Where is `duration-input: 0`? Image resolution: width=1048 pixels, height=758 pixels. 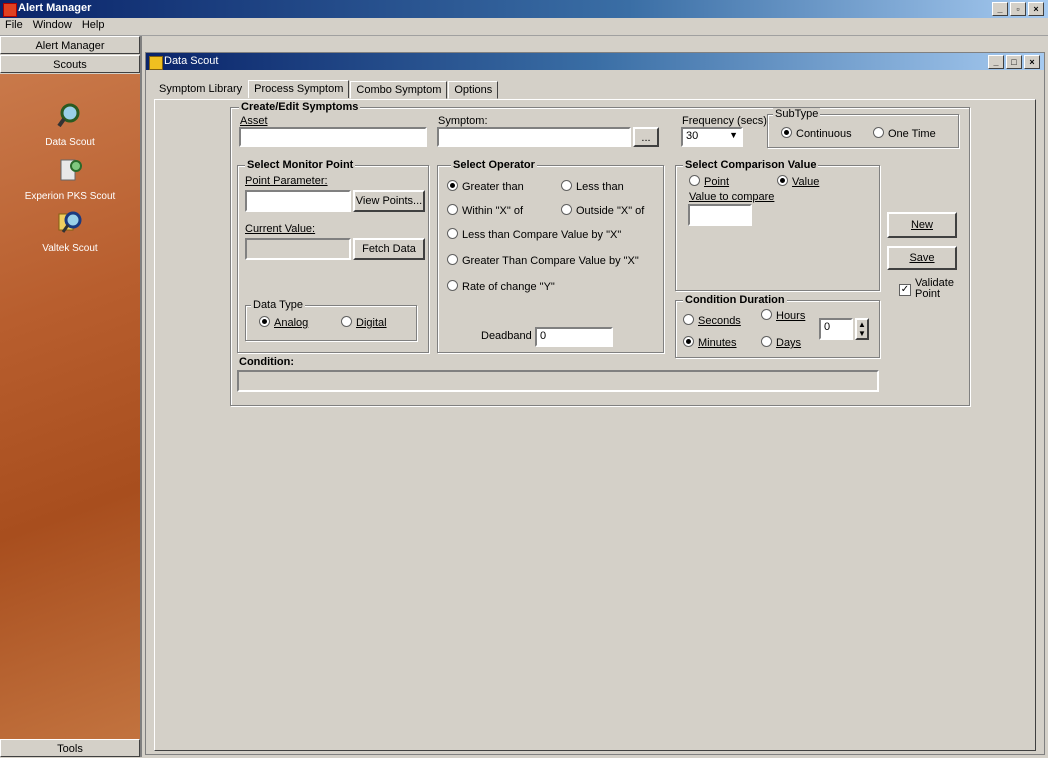 duration-input: 0 is located at coordinates (836, 329).